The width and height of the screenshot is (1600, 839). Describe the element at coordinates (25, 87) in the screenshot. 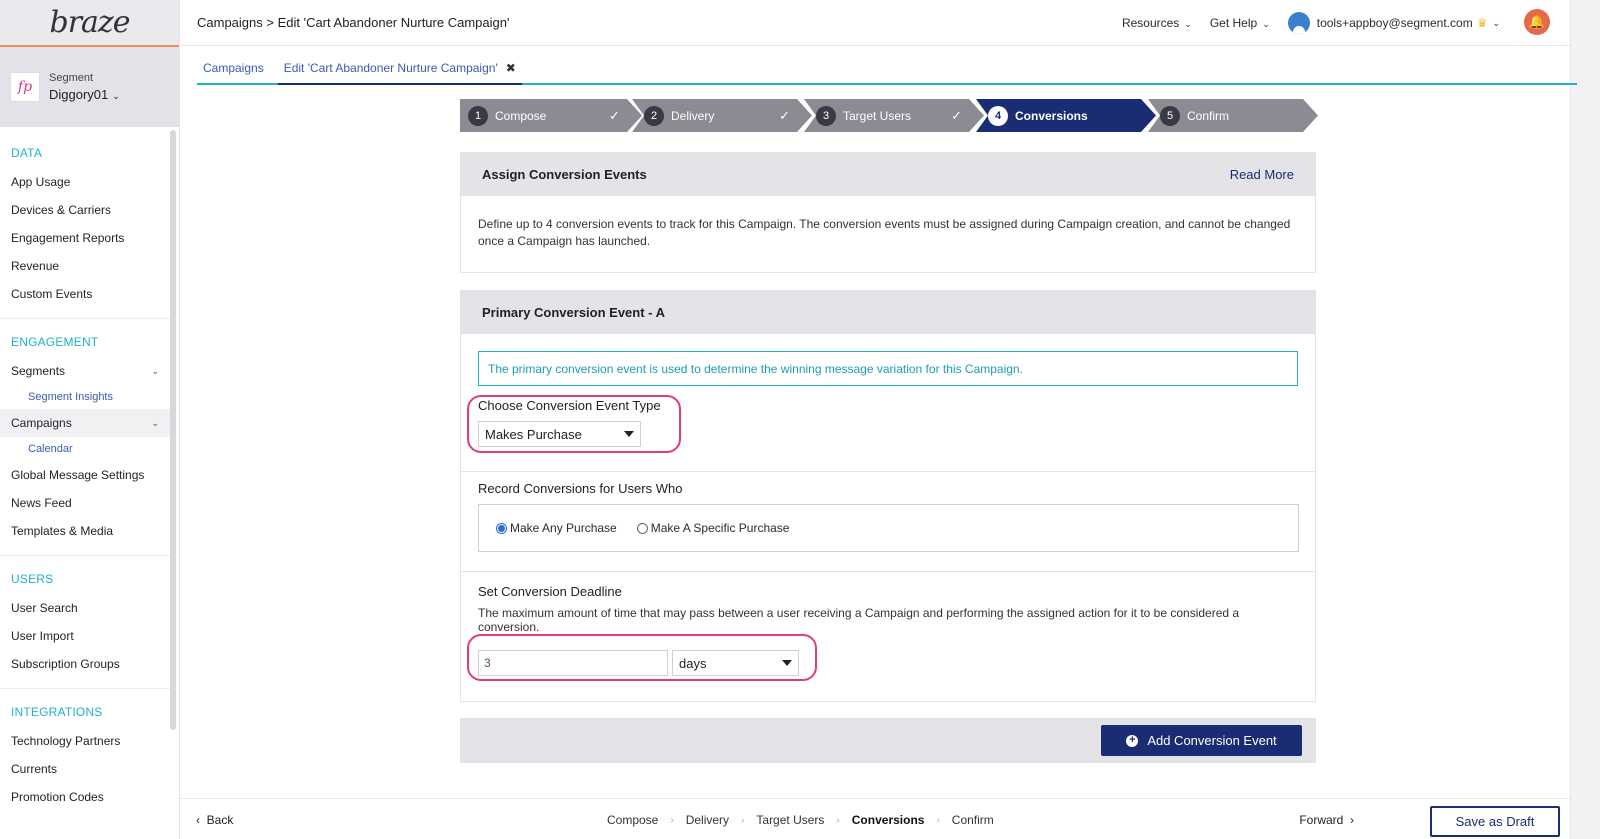

I see `account-avatar: fp` at that location.